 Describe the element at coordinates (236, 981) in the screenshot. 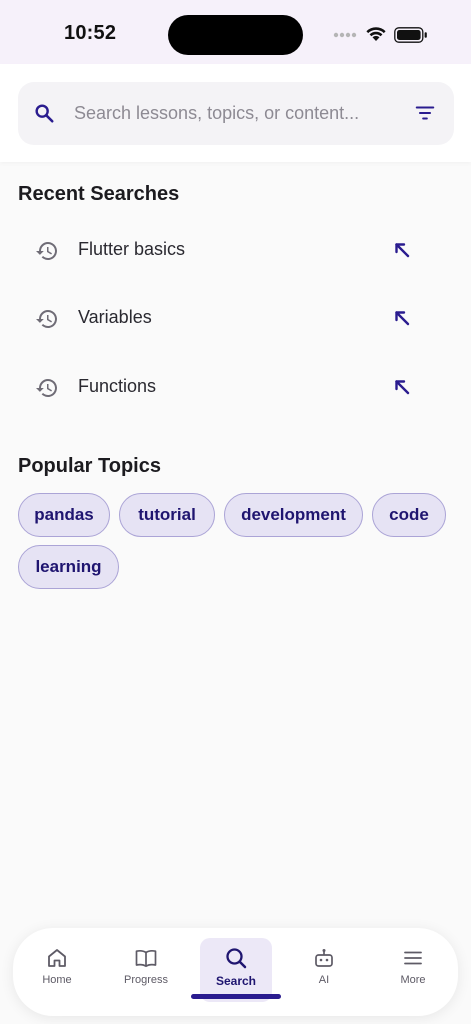

I see `nav-label-search: Search` at that location.